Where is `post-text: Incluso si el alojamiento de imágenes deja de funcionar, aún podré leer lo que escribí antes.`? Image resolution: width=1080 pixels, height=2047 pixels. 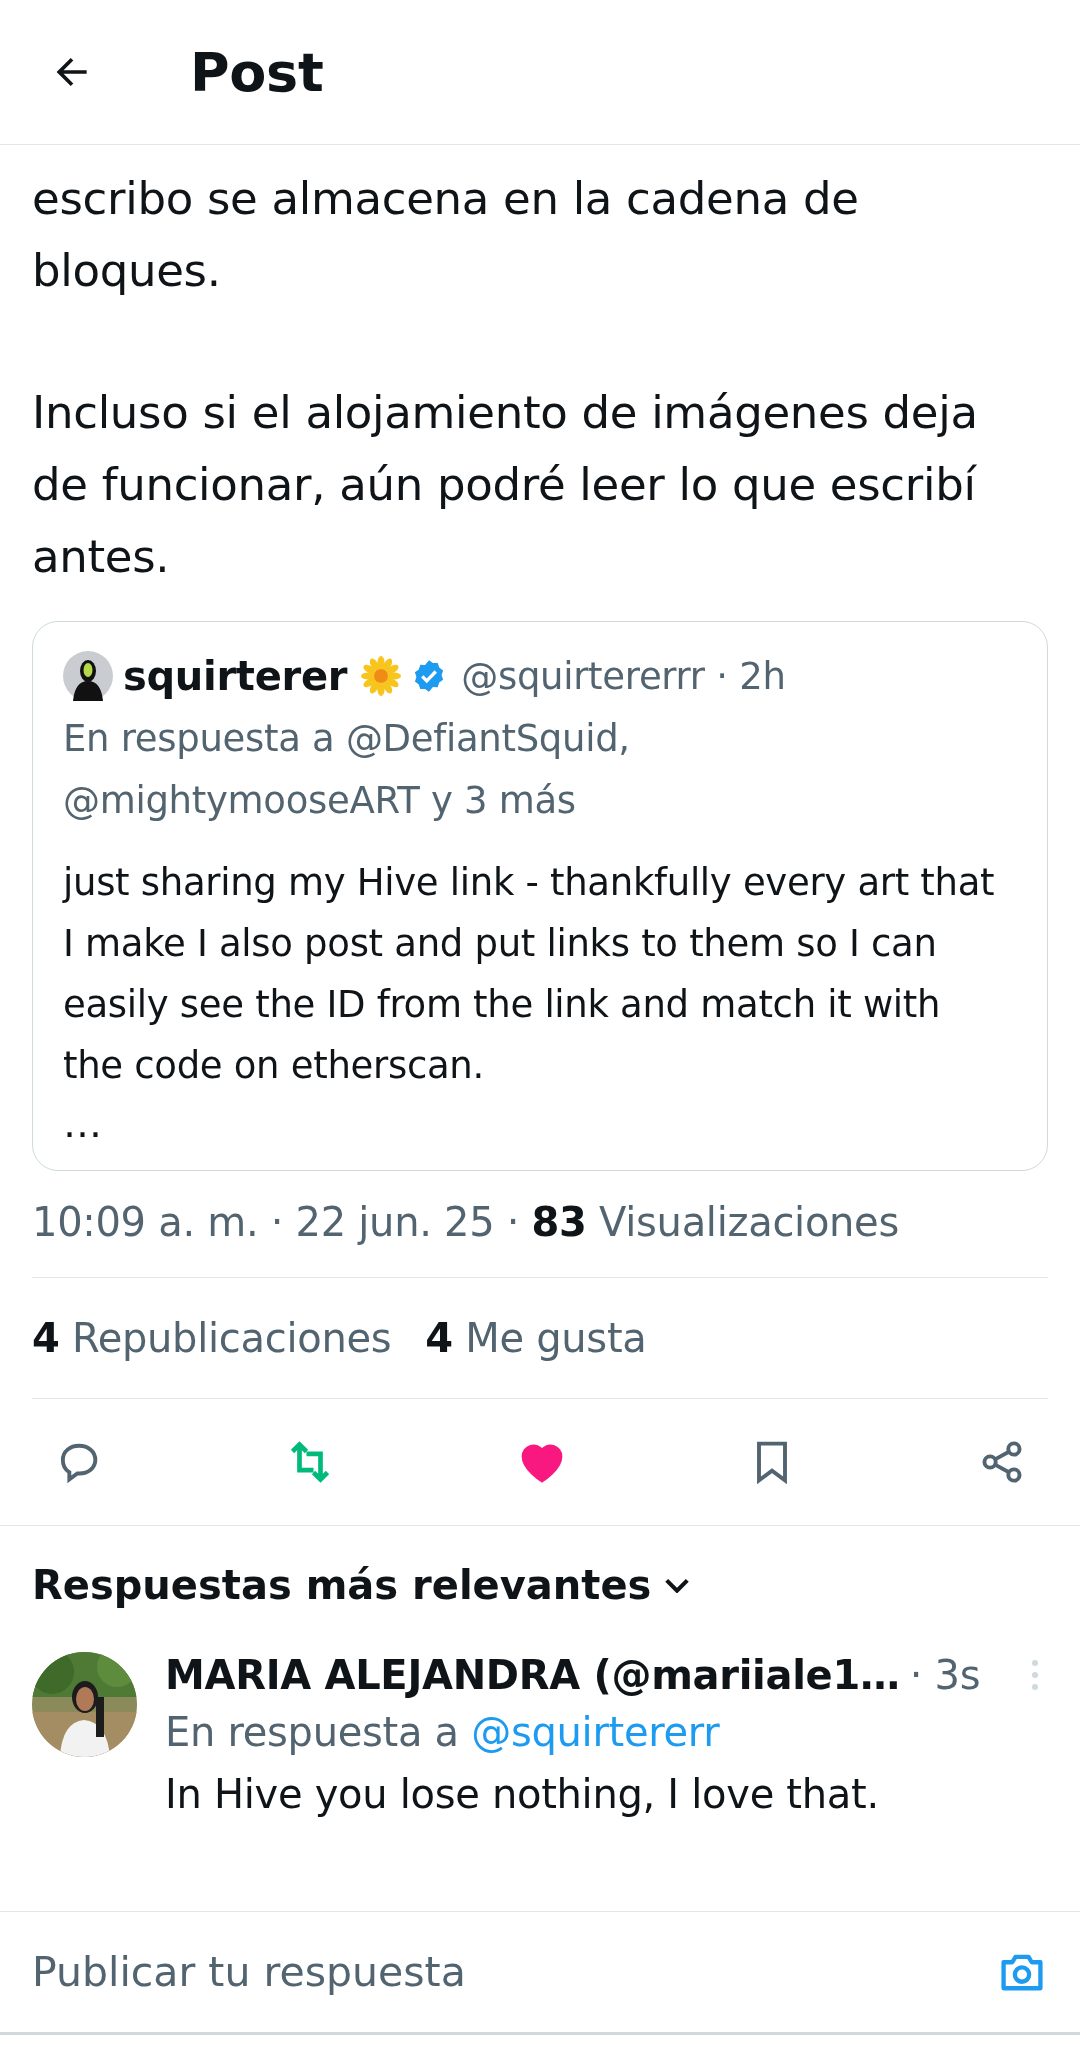 post-text: Incluso si el alojamiento de imágenes deja de funcionar, aún podré leer lo que escribí antes. is located at coordinates (505, 485).